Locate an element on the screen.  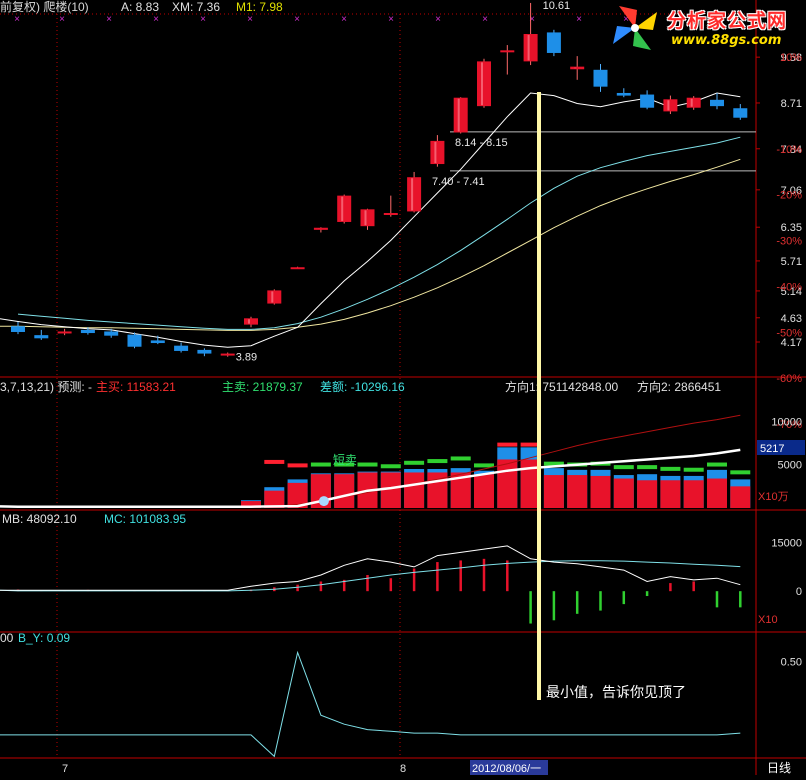
percent-axis-label: -20% is located at coordinates (789, 196).